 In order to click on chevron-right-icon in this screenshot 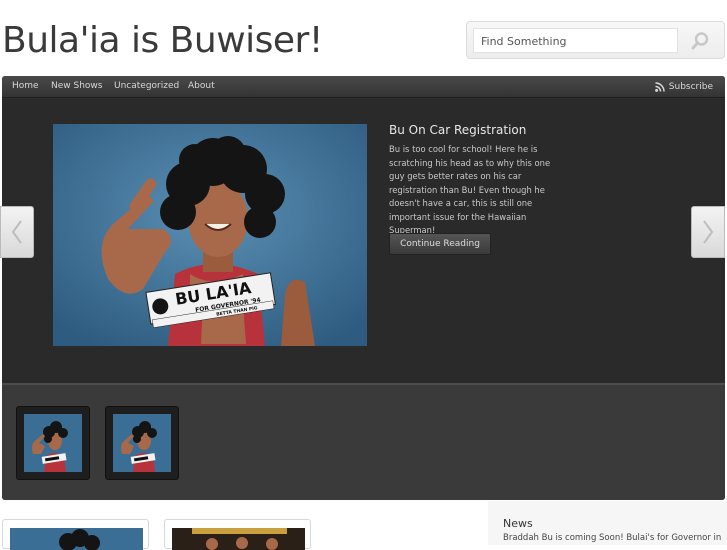, I will do `click(708, 232)`.